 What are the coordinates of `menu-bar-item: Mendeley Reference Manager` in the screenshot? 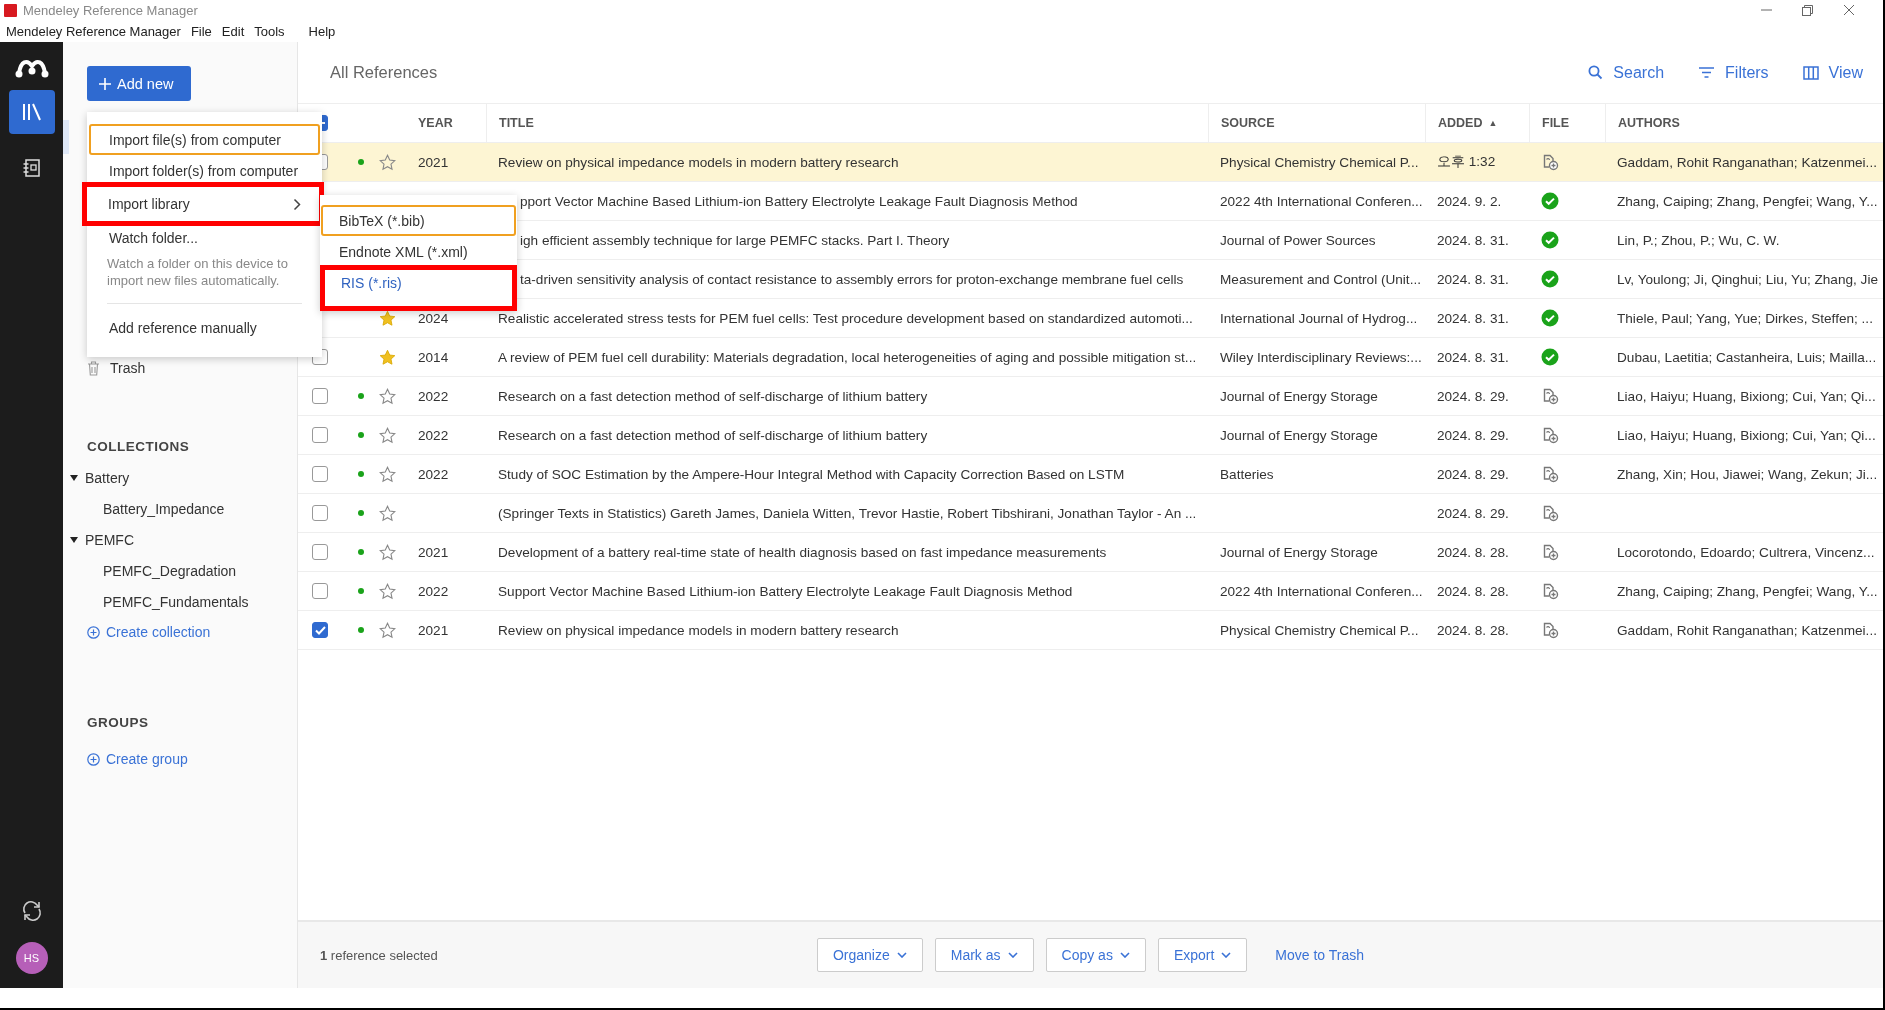 It's located at (93, 31).